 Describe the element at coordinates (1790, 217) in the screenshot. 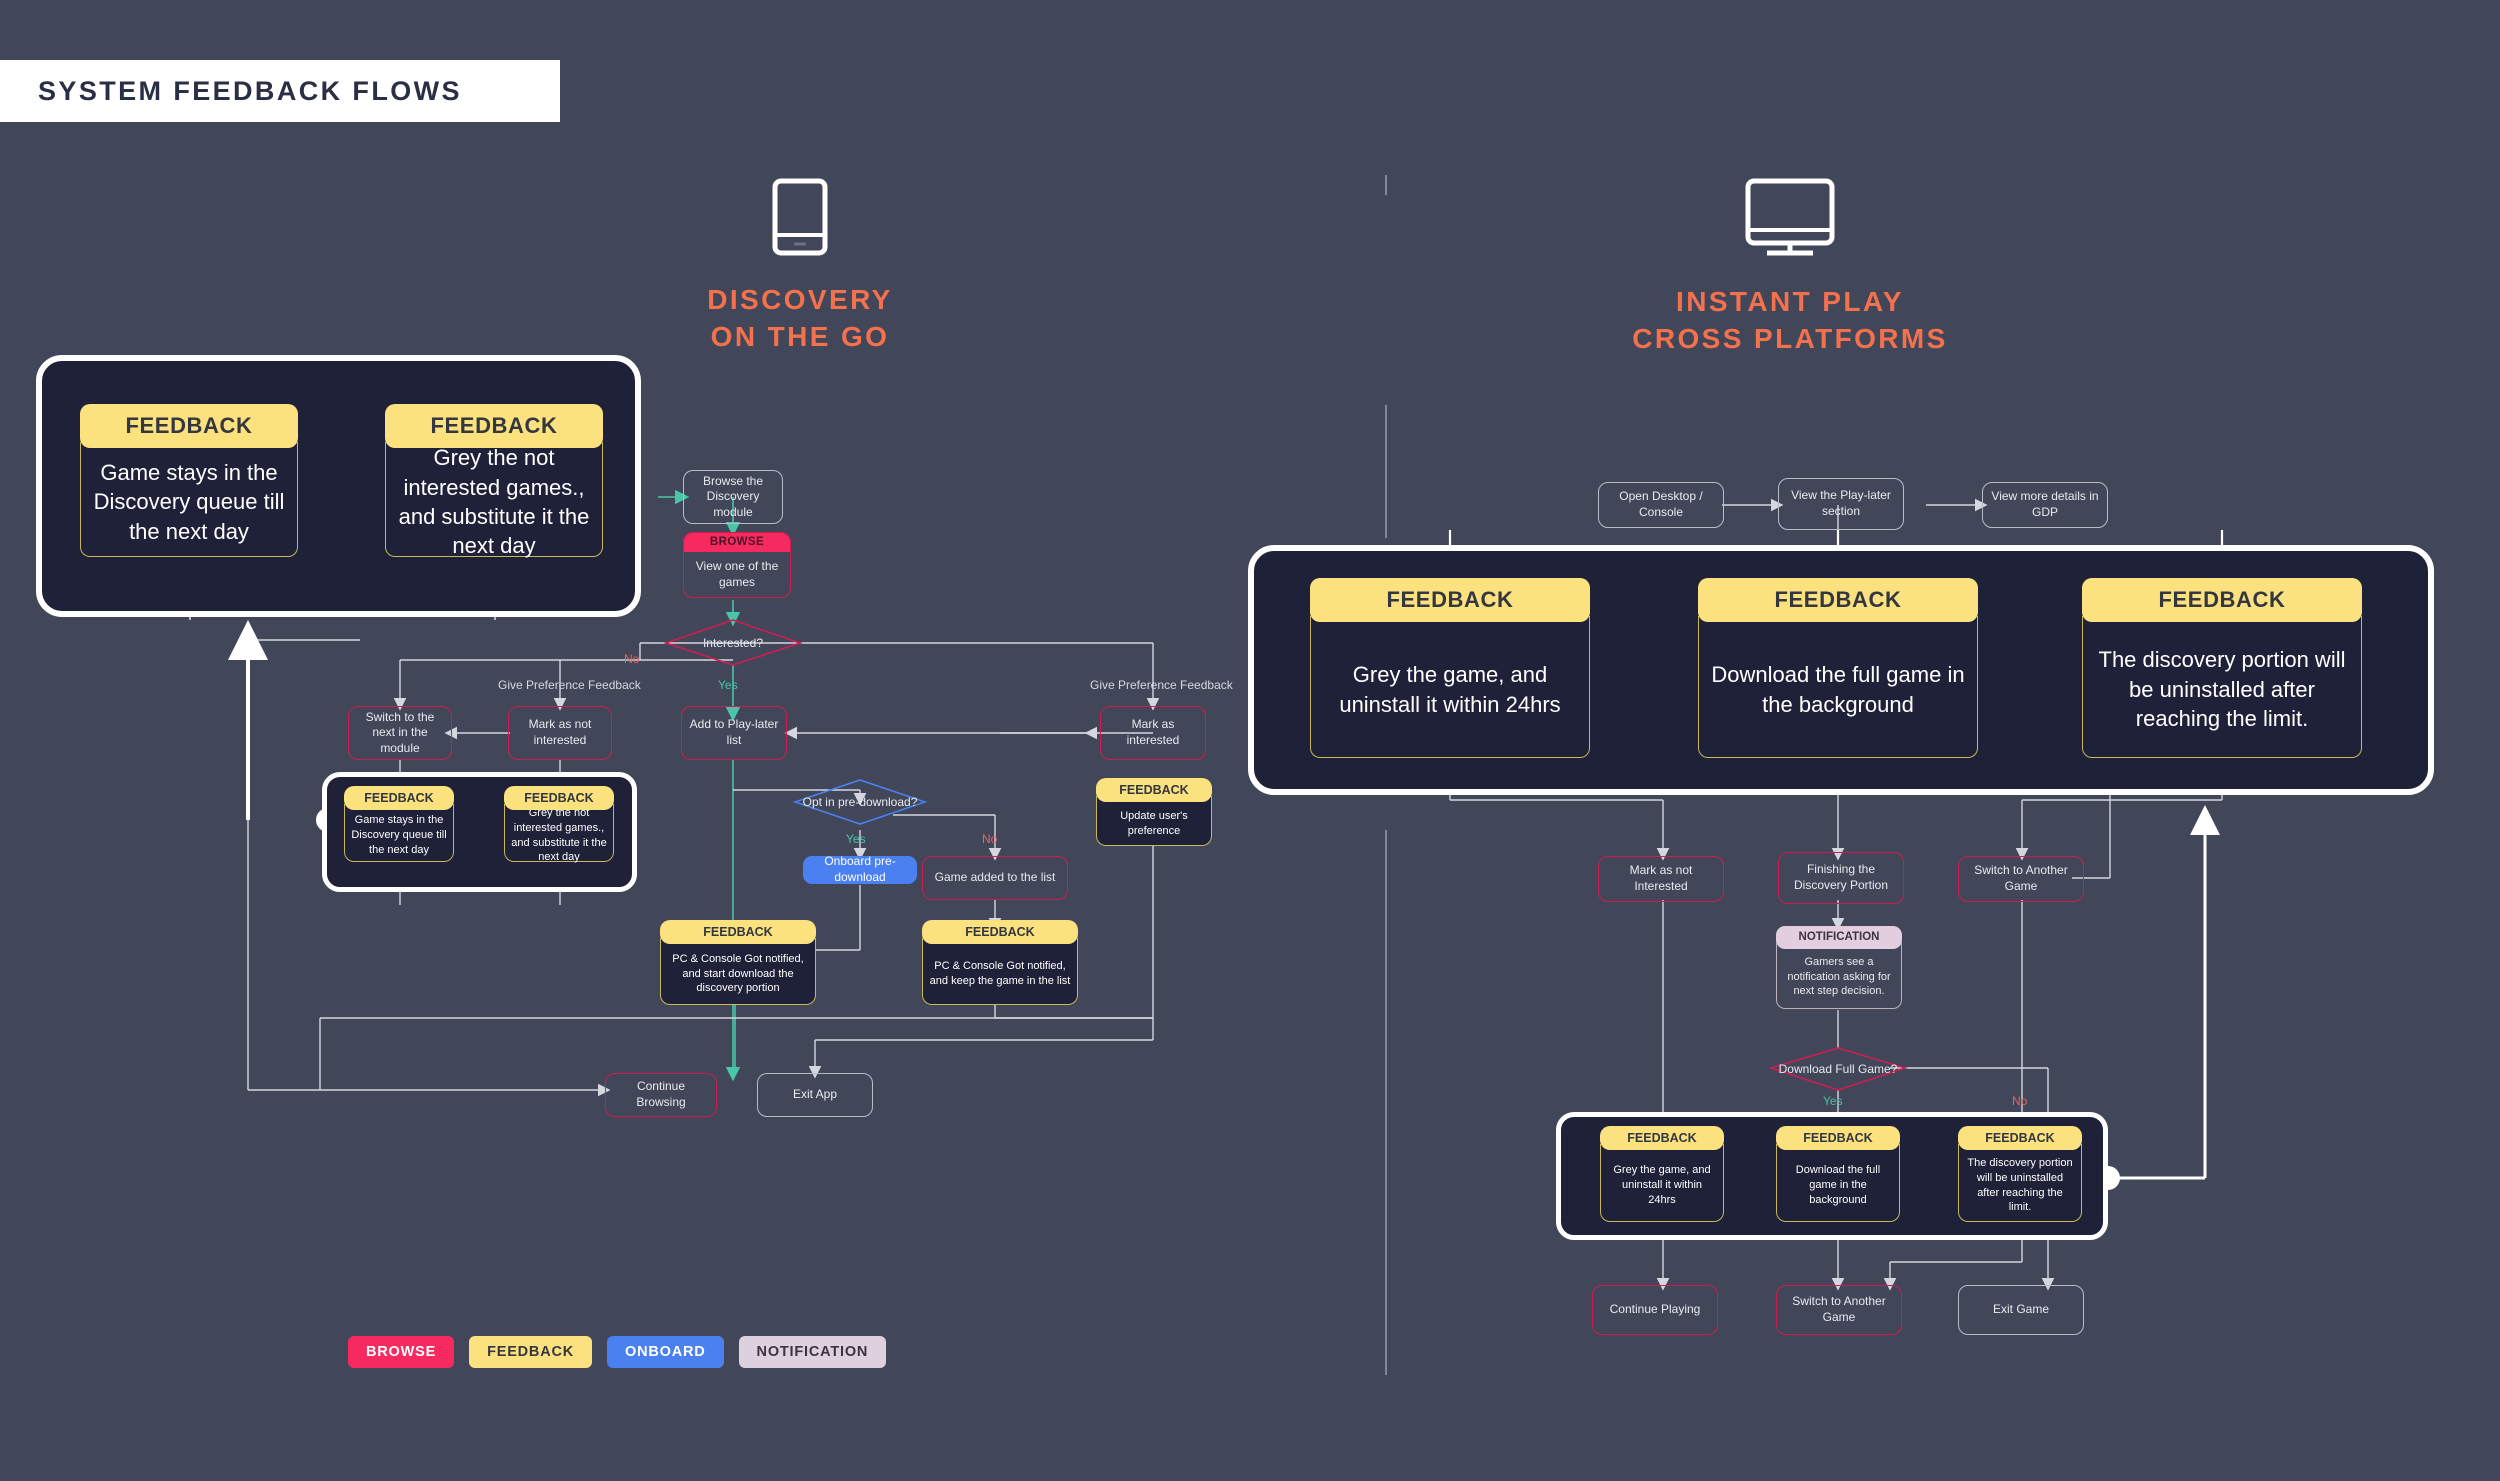

I see `desktop-monitor-icon` at that location.